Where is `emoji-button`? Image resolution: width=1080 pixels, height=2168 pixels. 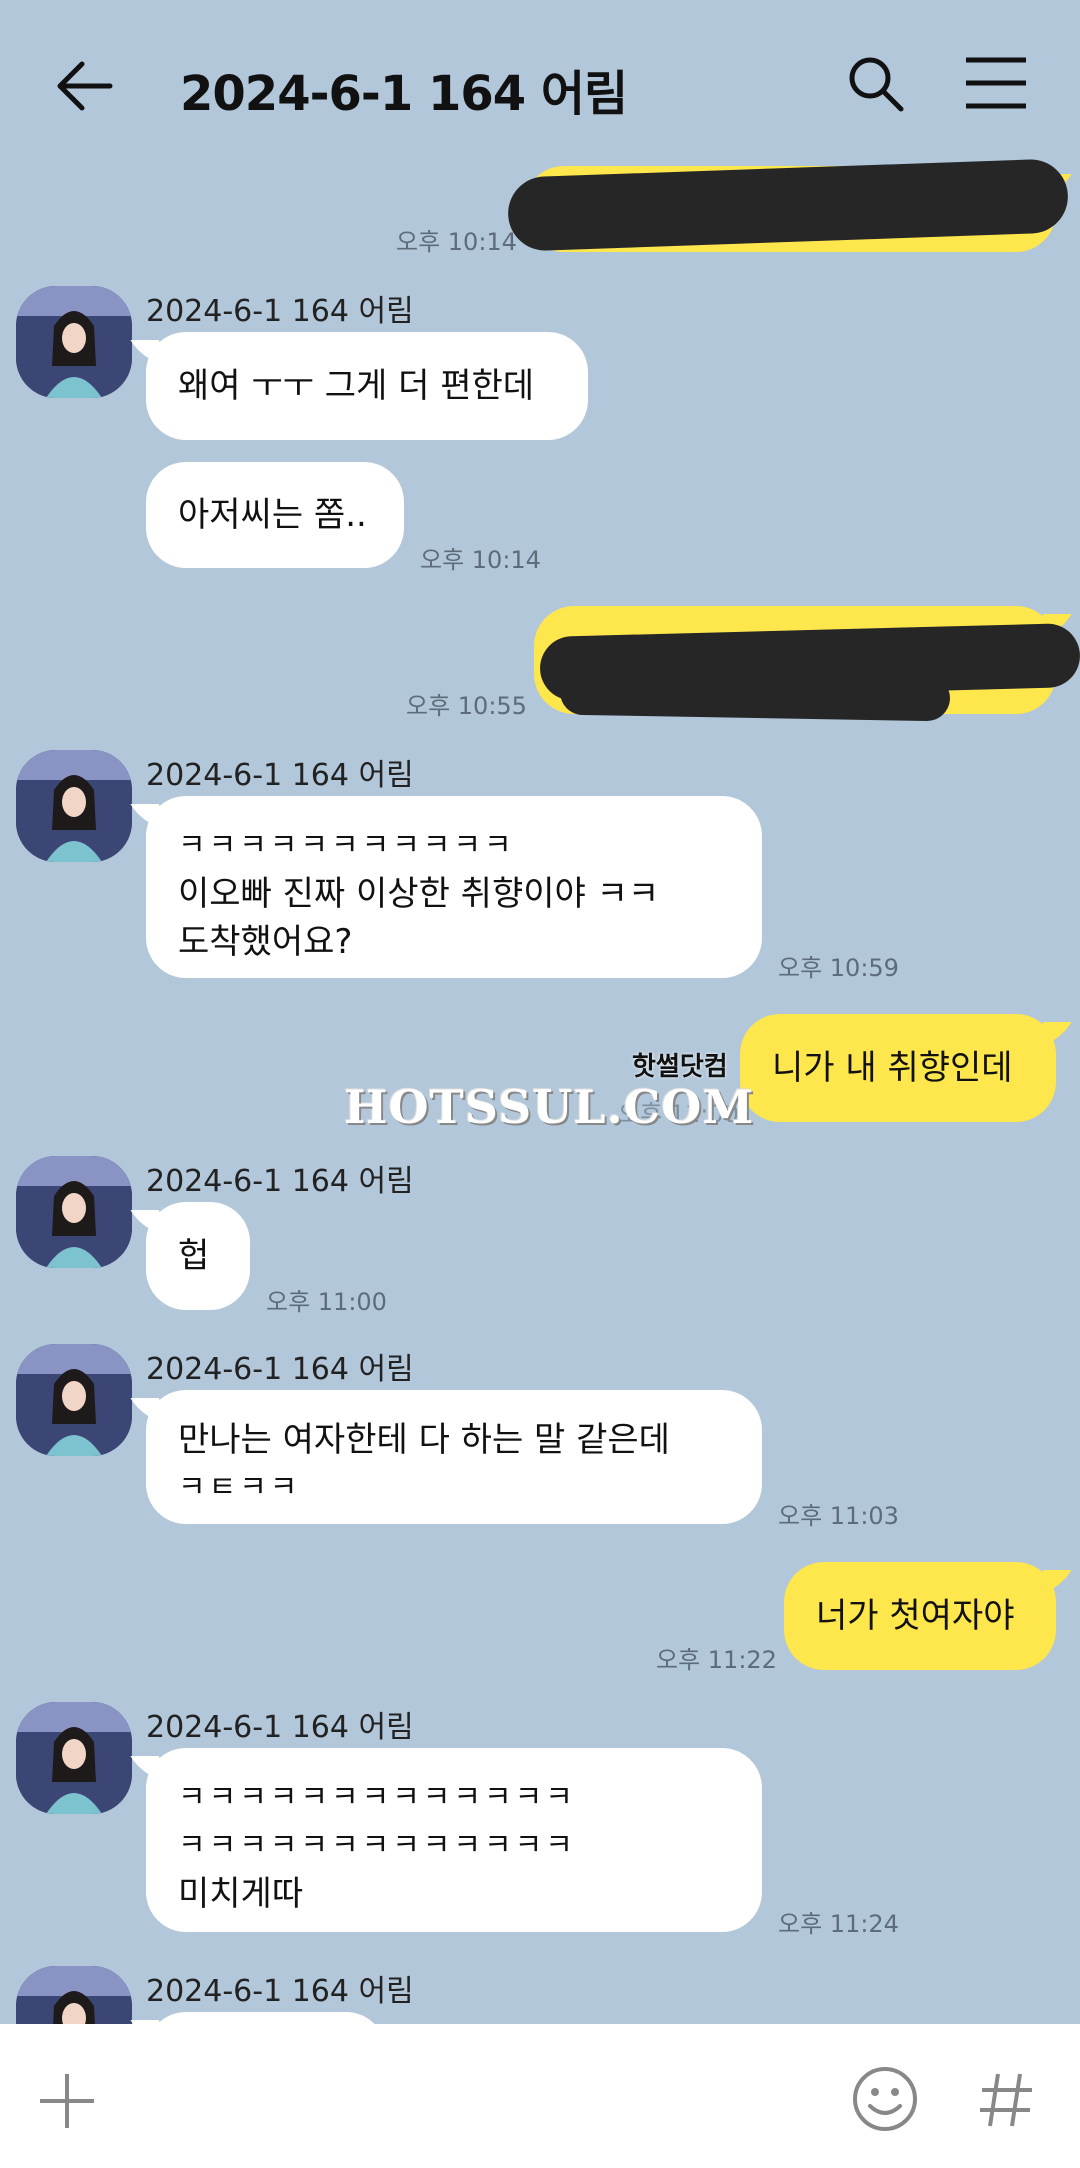
emoji-button is located at coordinates (885, 2099).